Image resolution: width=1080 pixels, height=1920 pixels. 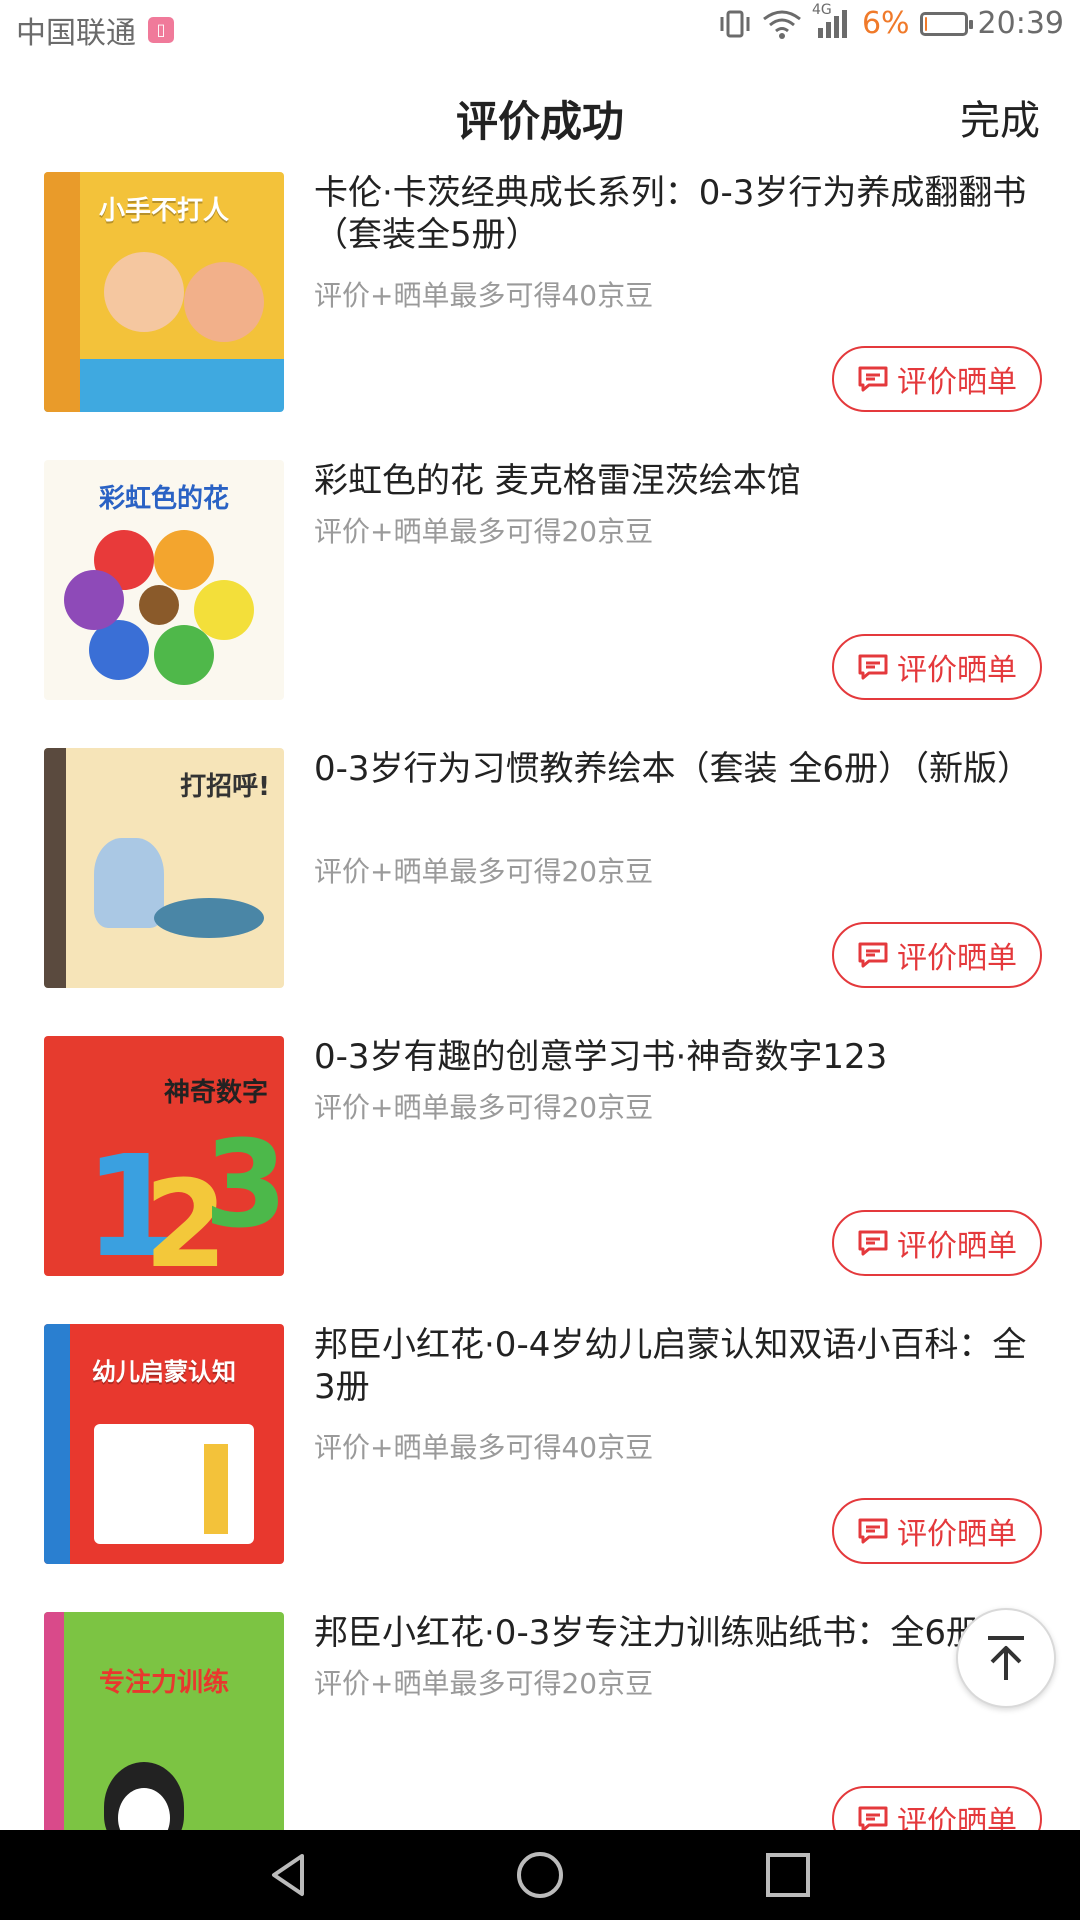 I want to click on status-bar: 中国联通 ▯ 4G 6% 20:39, so click(x=540, y=26).